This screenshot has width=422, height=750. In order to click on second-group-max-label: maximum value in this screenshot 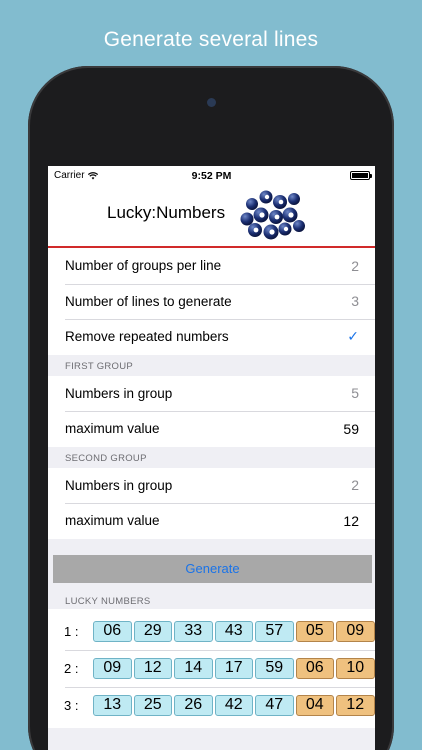, I will do `click(112, 521)`.